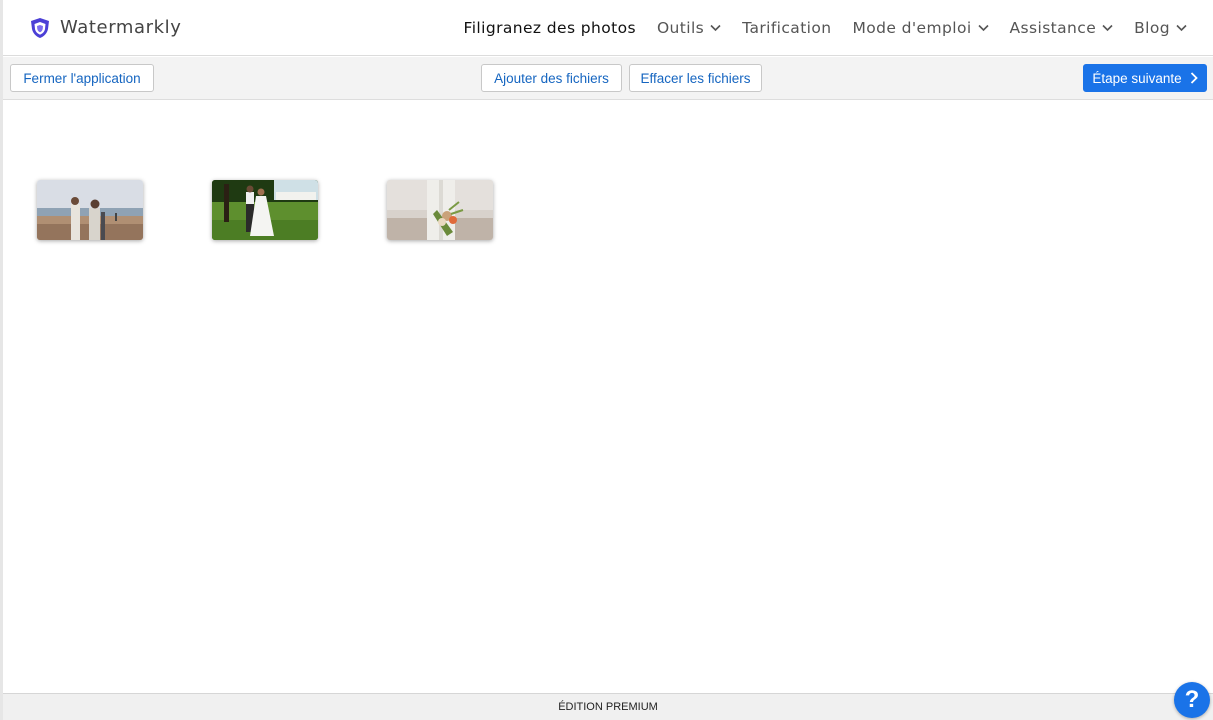 This screenshot has width=1213, height=720. What do you see at coordinates (121, 27) in the screenshot?
I see `brand-name: Watermarkly` at bounding box center [121, 27].